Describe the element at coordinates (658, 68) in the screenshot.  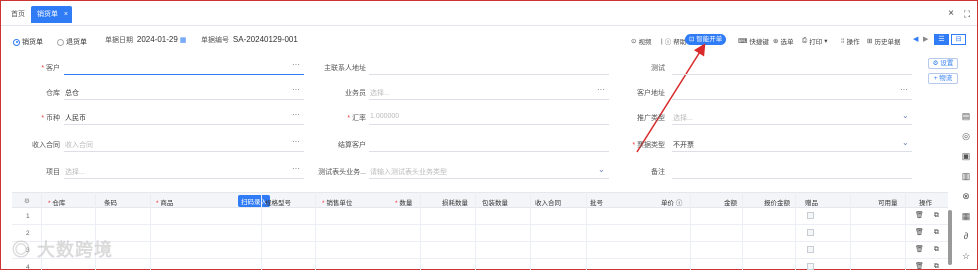
I see `test-label: 测试` at that location.